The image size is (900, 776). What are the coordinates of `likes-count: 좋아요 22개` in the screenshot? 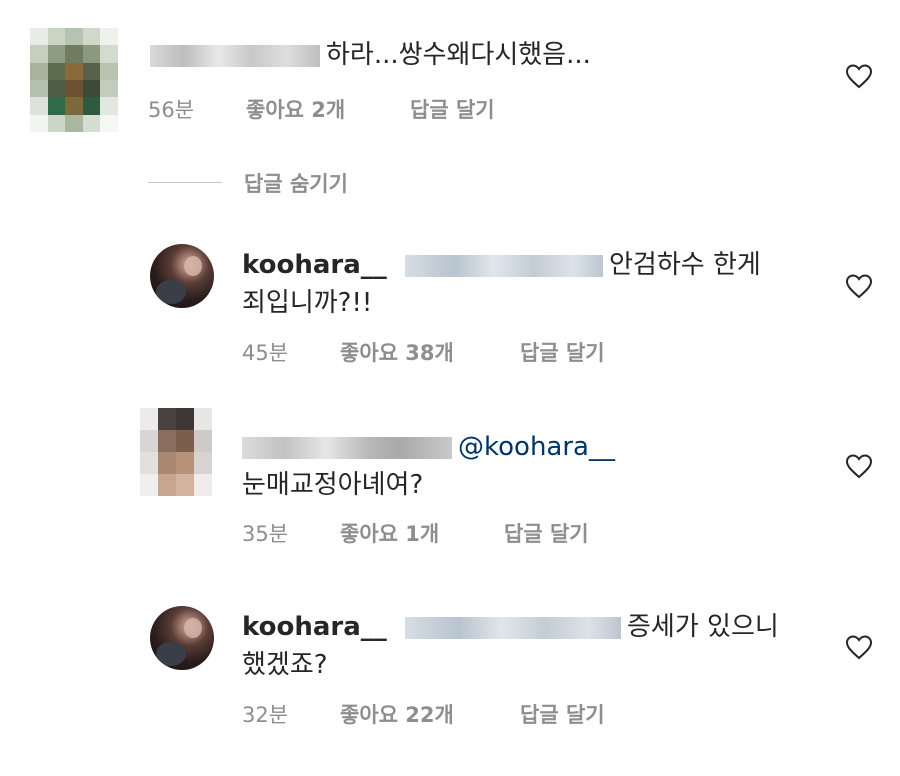 It's located at (397, 714).